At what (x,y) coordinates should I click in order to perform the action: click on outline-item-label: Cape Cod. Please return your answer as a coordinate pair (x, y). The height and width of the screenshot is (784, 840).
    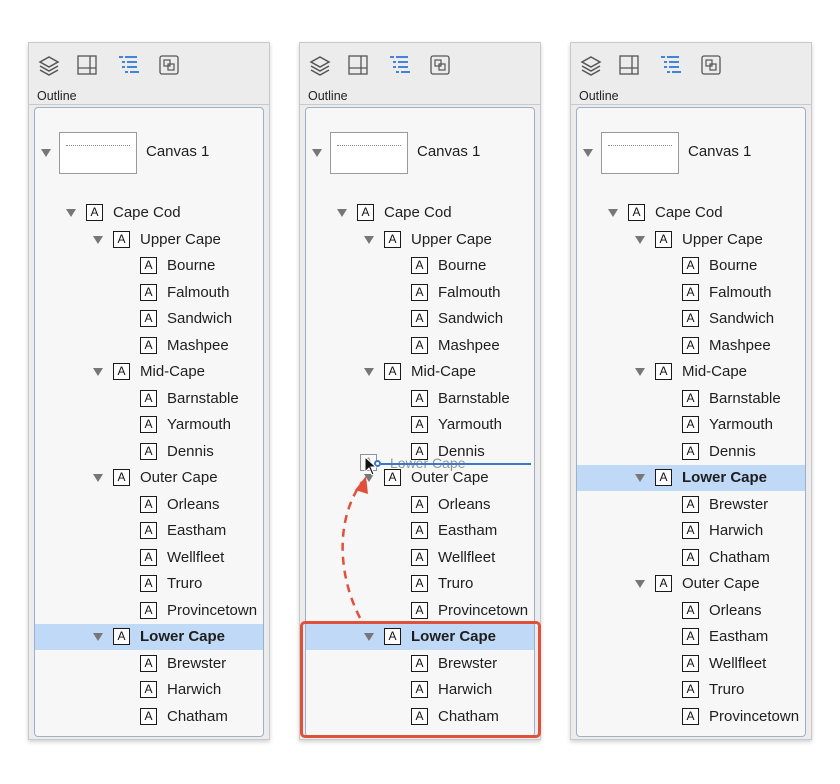
    Looking at the image, I should click on (689, 212).